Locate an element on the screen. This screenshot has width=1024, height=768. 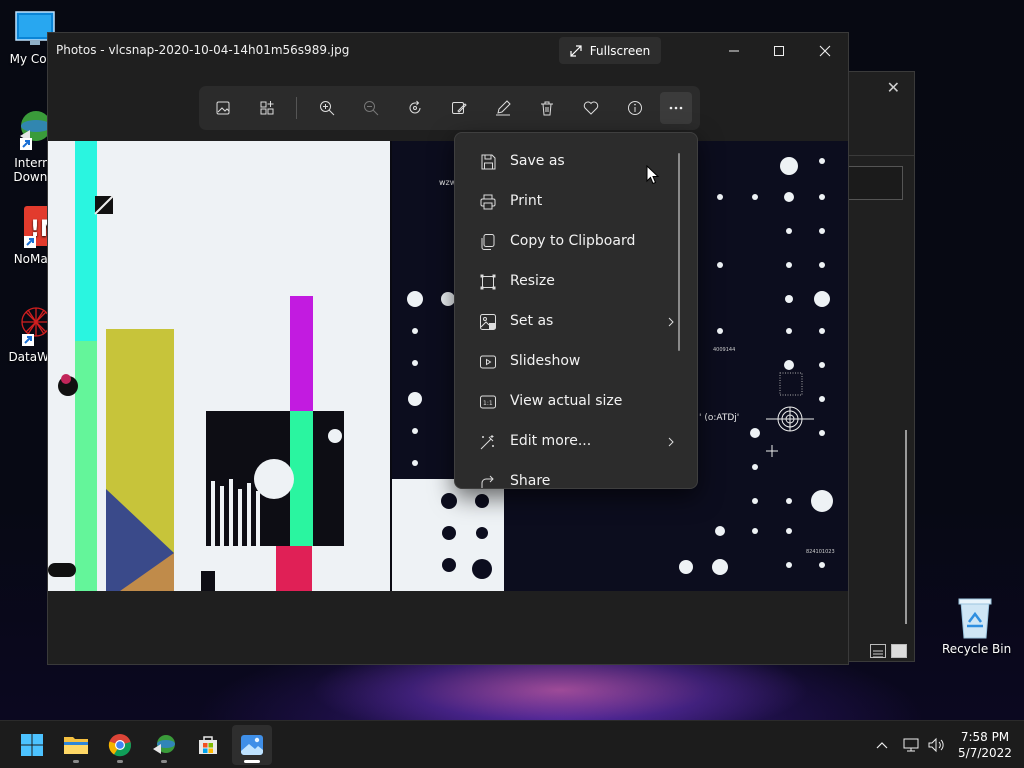
close-button is located at coordinates (825, 51).